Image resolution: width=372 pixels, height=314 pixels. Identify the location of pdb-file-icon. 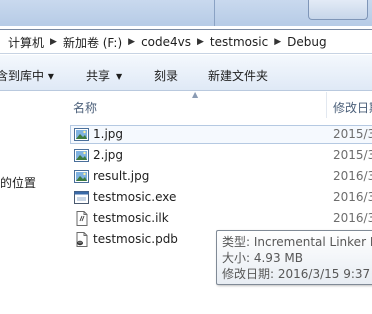
(81, 239).